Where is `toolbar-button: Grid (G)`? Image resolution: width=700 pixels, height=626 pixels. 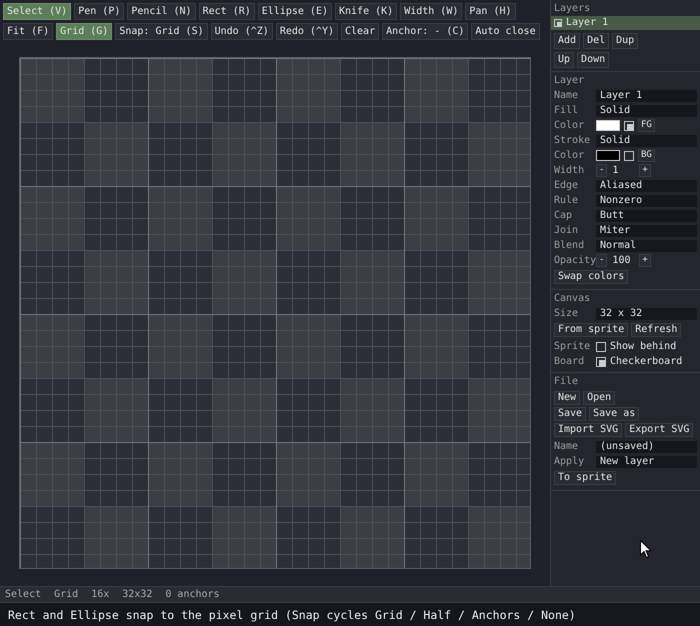
toolbar-button: Grid (G) is located at coordinates (84, 31).